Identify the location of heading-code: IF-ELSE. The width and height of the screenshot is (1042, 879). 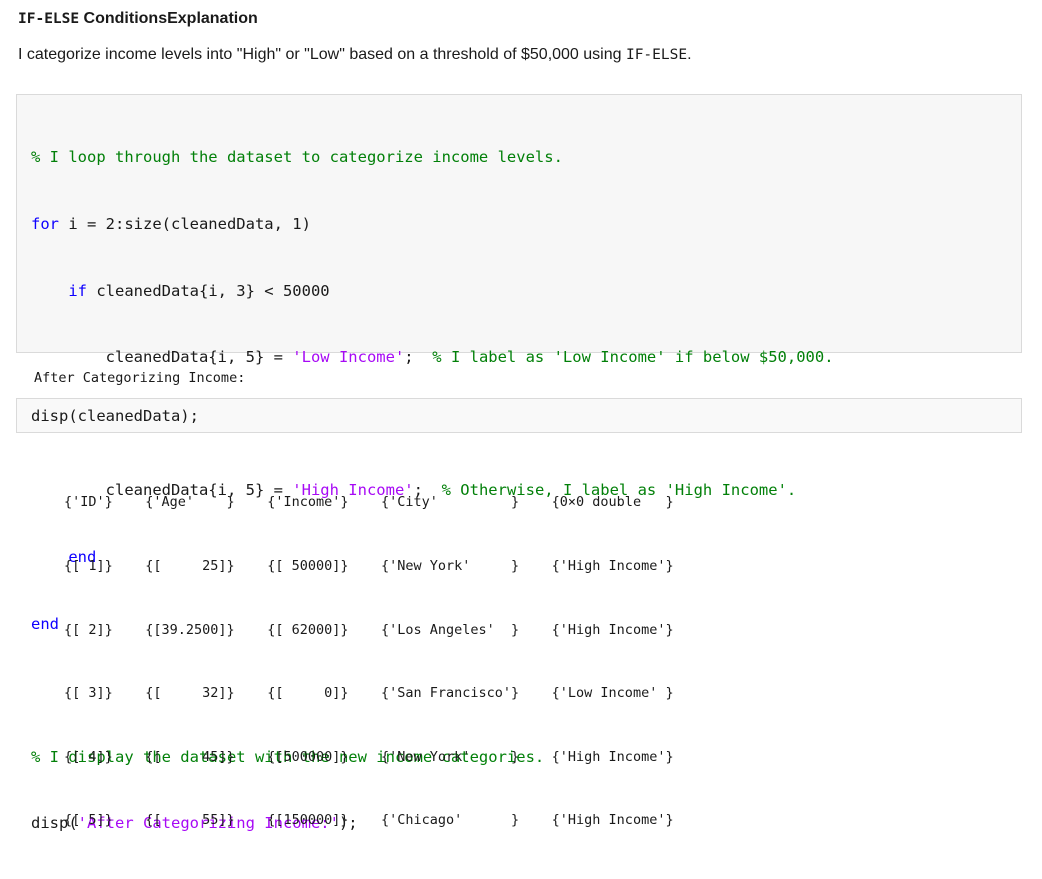
(49, 19).